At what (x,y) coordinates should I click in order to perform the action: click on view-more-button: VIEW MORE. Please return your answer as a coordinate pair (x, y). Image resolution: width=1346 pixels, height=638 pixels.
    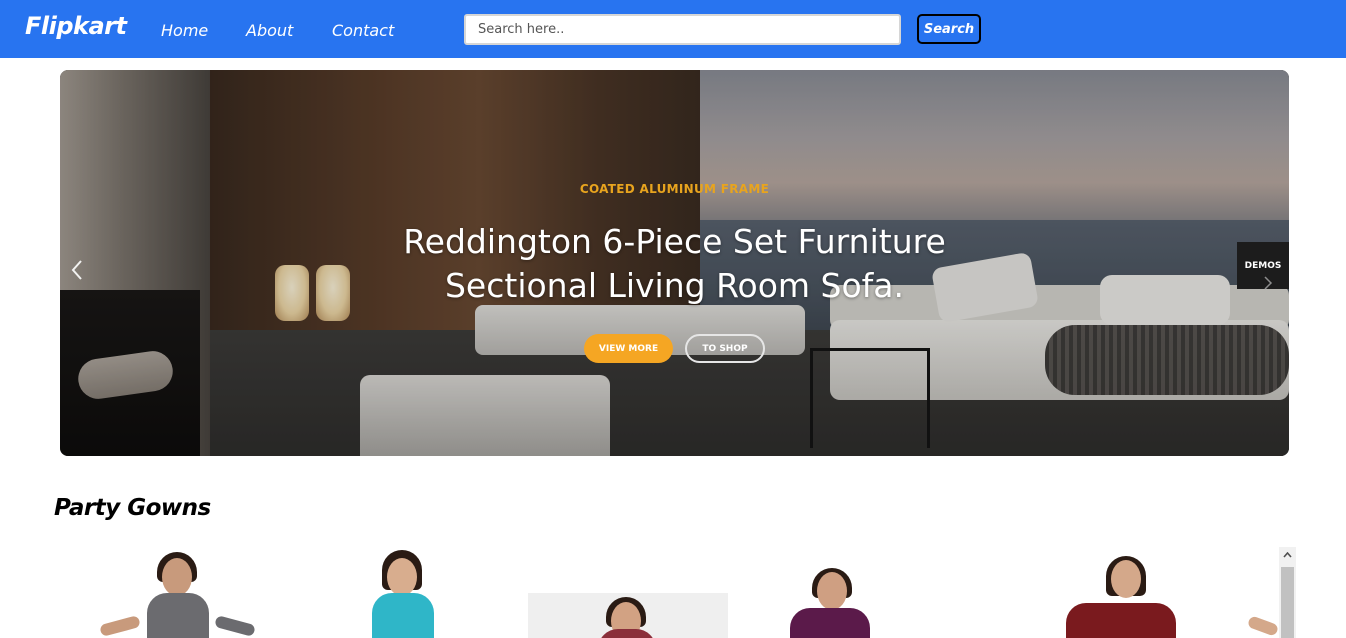
    Looking at the image, I should click on (628, 348).